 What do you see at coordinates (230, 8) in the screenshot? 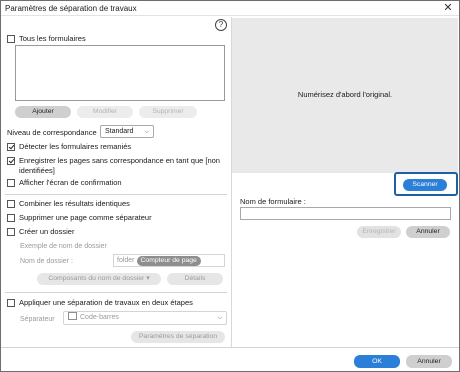
I see `title-bar: Paramètres de séparation de travaux ✕` at bounding box center [230, 8].